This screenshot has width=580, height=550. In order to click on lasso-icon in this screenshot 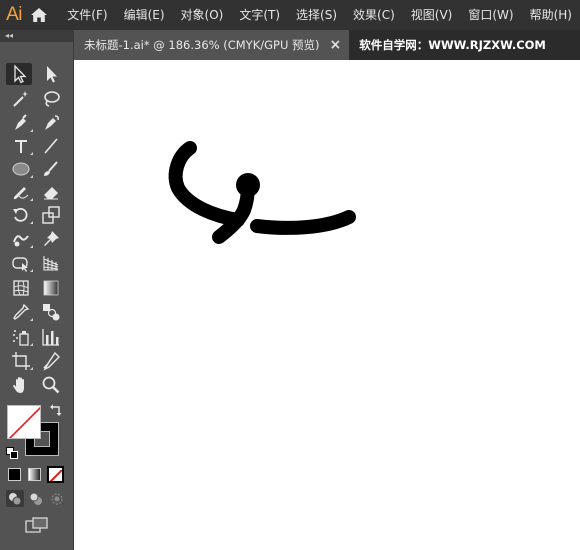, I will do `click(52, 99)`.